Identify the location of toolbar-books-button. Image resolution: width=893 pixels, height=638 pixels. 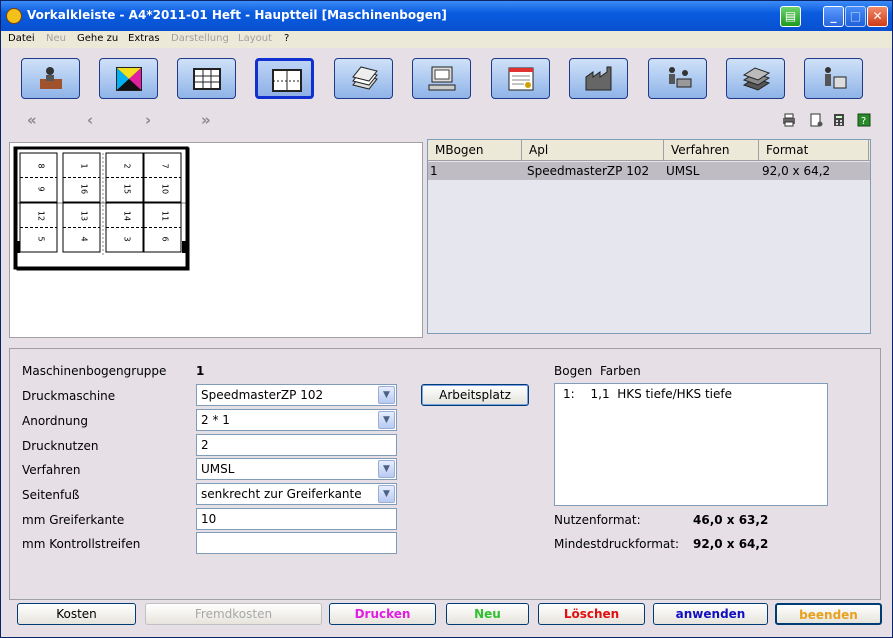
(755, 78).